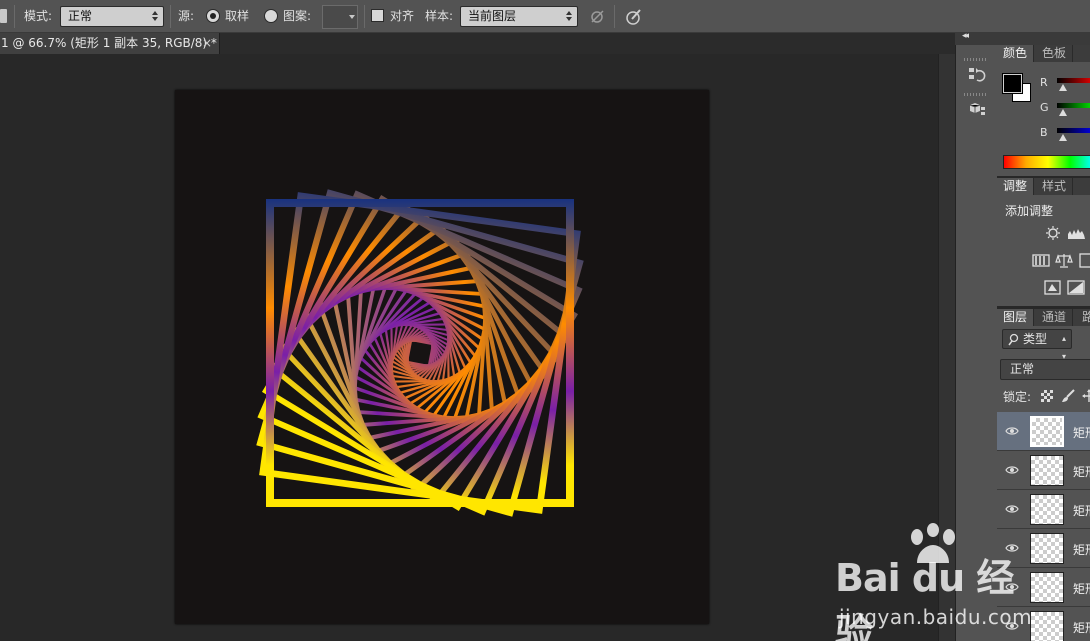  What do you see at coordinates (1076, 287) in the screenshot?
I see `gradient-map-icon` at bounding box center [1076, 287].